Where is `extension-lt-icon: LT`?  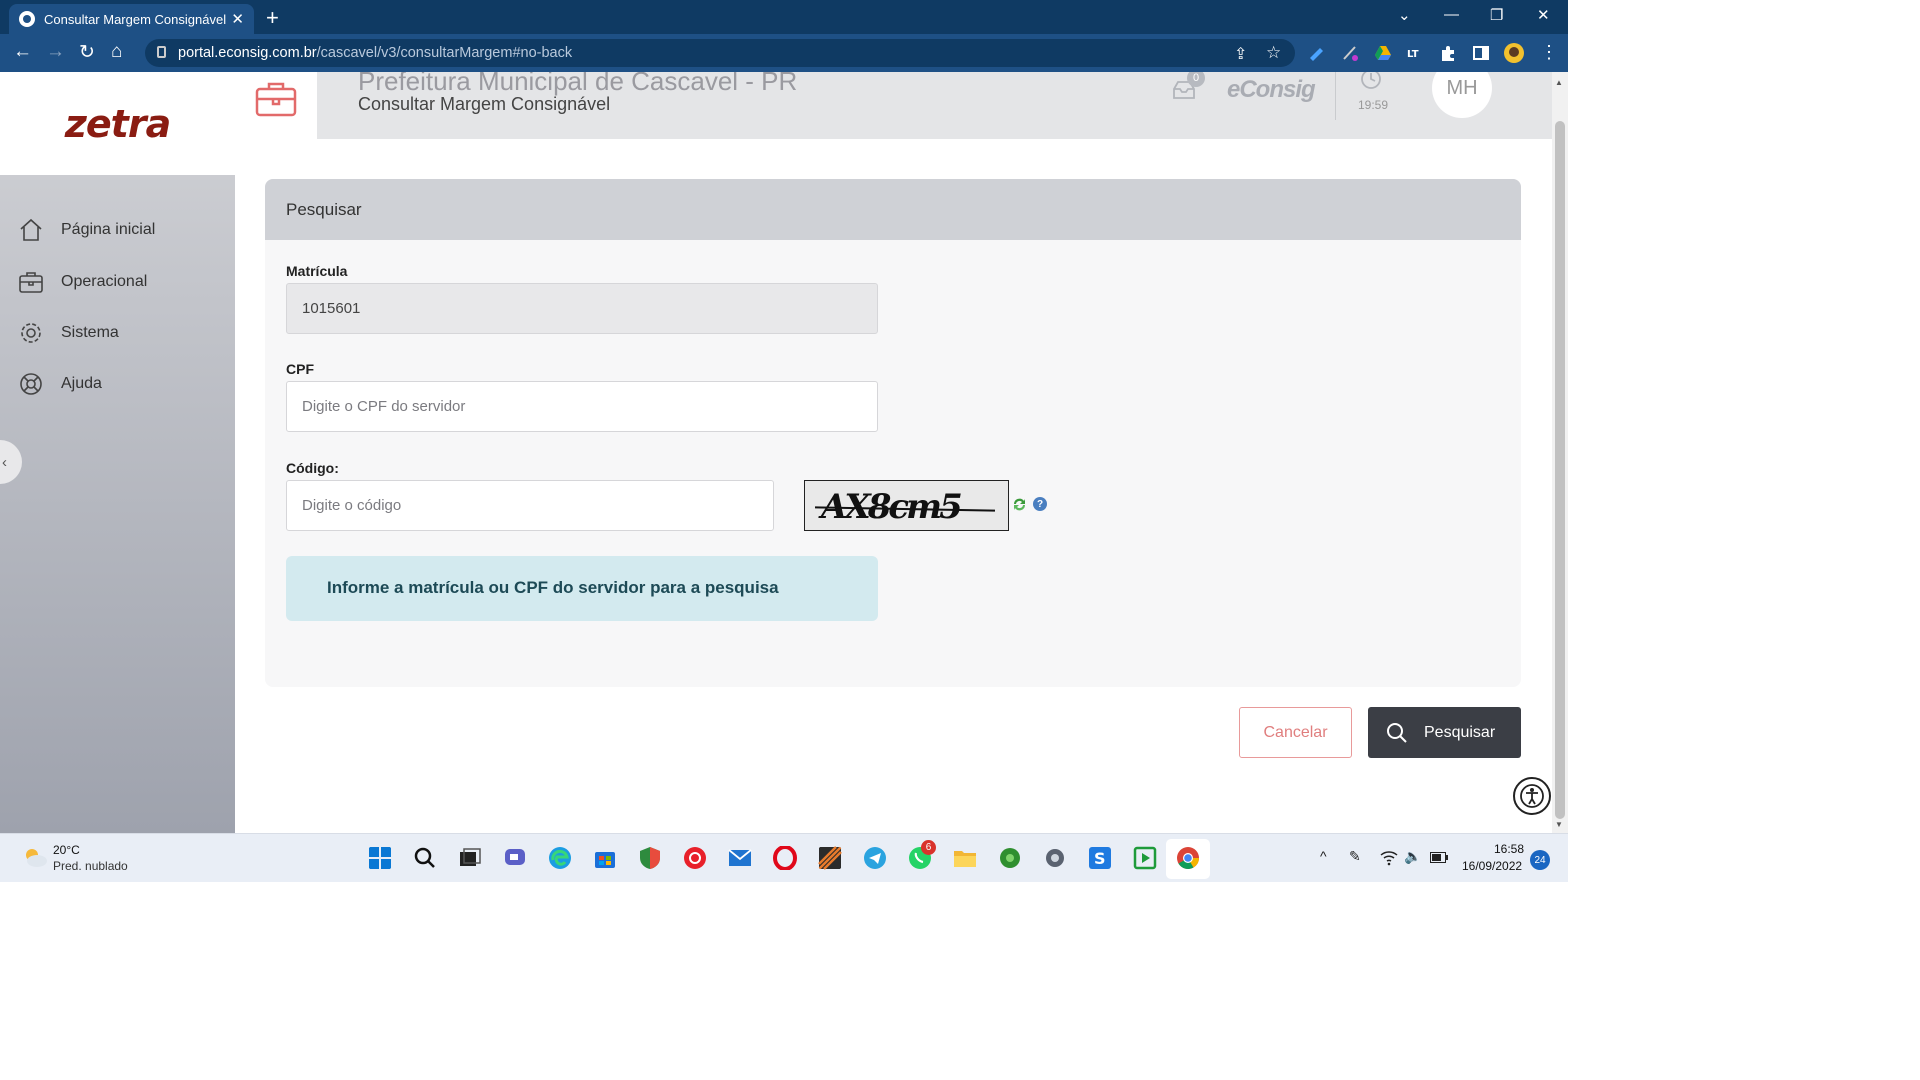 extension-lt-icon: LT is located at coordinates (1415, 53).